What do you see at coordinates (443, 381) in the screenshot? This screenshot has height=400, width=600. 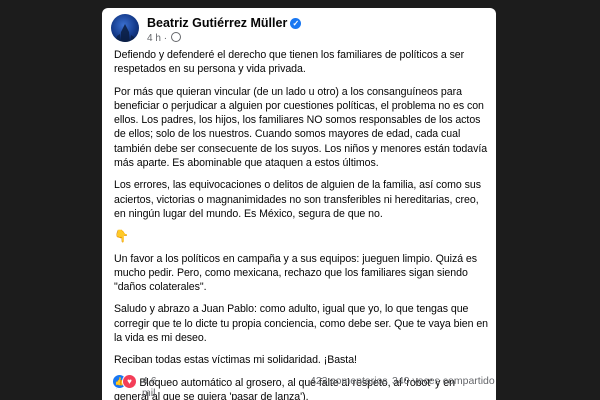 I see `shares-count-link: 340 veces compartido` at bounding box center [443, 381].